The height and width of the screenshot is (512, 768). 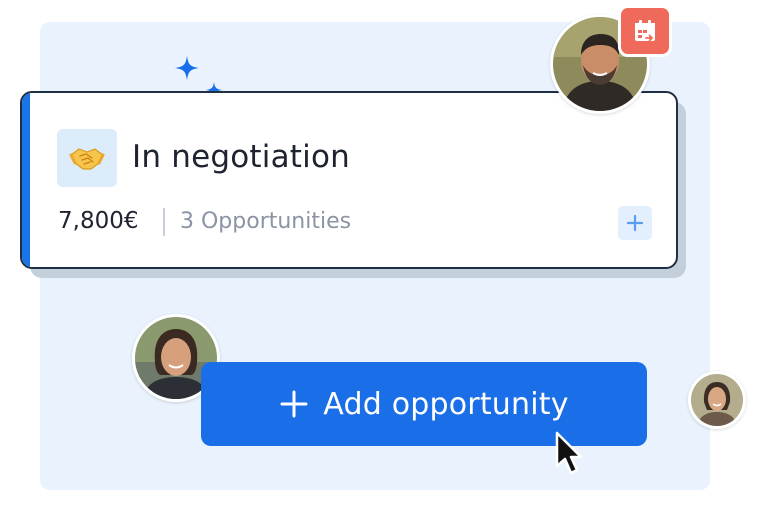 What do you see at coordinates (164, 222) in the screenshot?
I see `divider` at bounding box center [164, 222].